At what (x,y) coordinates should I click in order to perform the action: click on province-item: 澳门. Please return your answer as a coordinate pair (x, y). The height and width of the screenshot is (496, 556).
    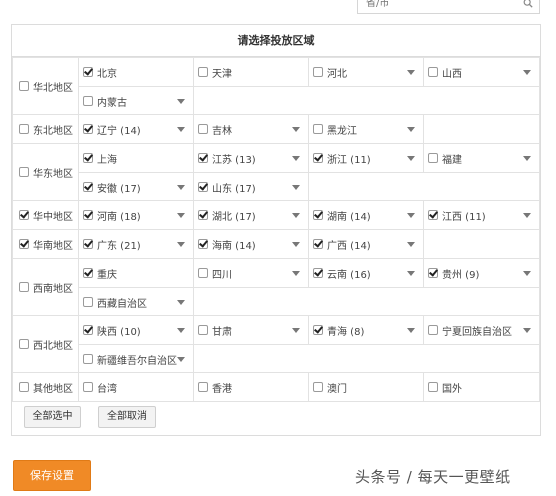
    Looking at the image, I should click on (366, 387).